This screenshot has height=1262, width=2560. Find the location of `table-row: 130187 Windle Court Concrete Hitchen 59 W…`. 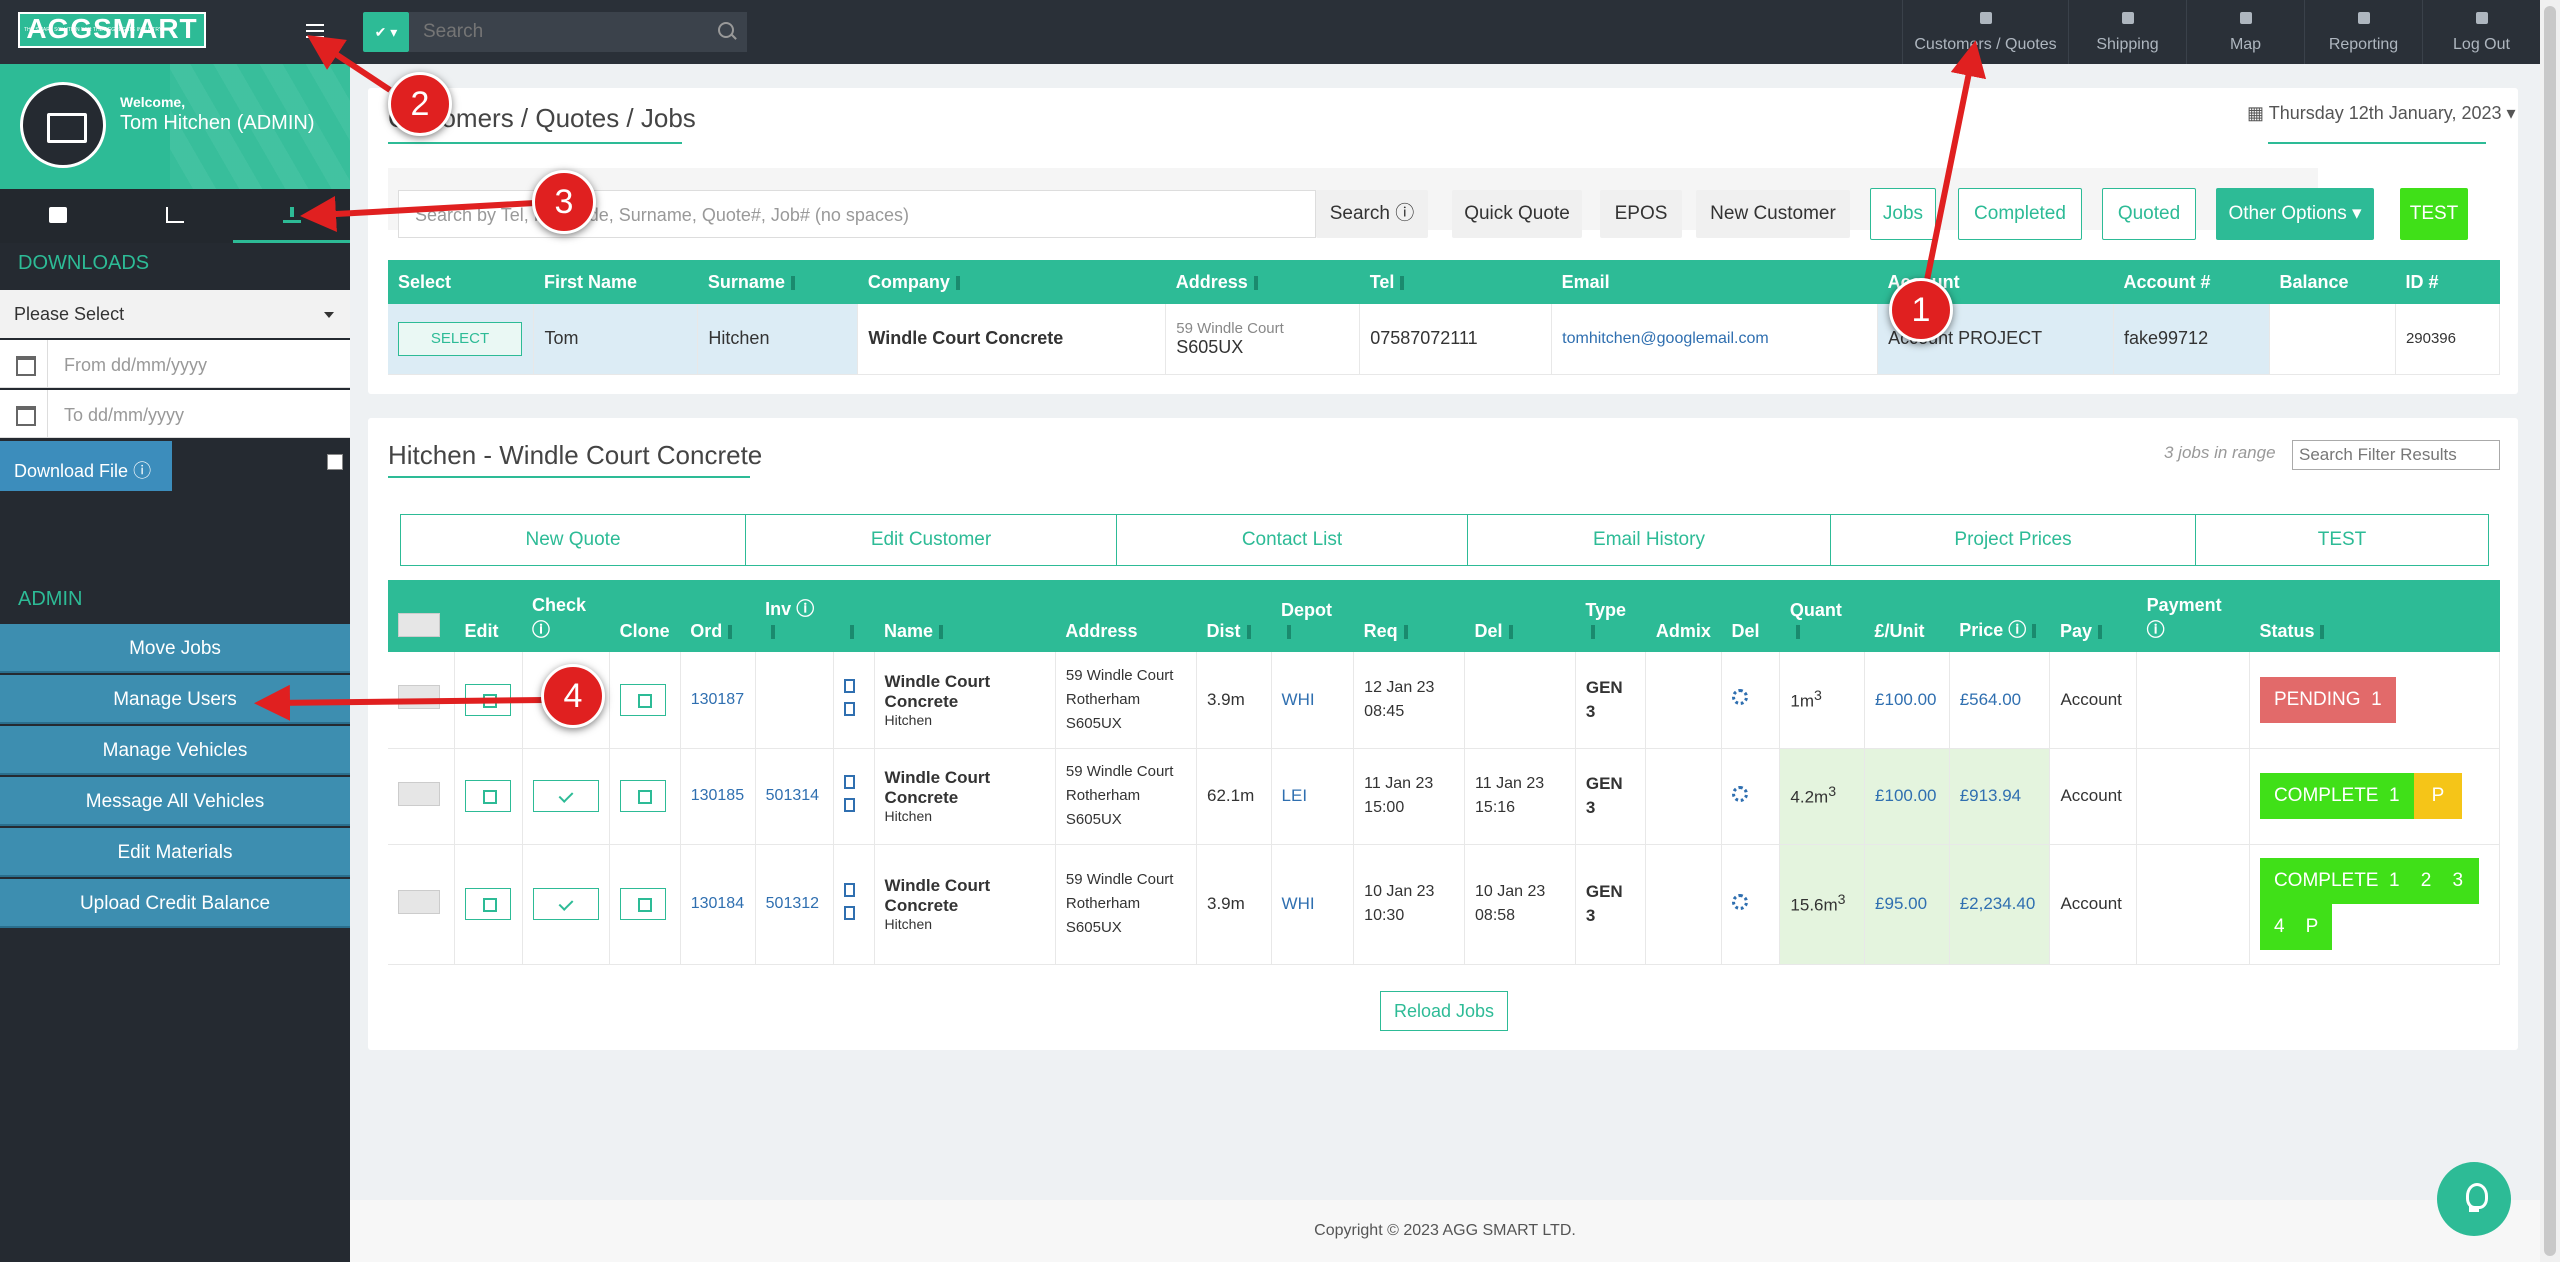

table-row: 130187 Windle Court Concrete Hitchen 59 W… is located at coordinates (1444, 700).